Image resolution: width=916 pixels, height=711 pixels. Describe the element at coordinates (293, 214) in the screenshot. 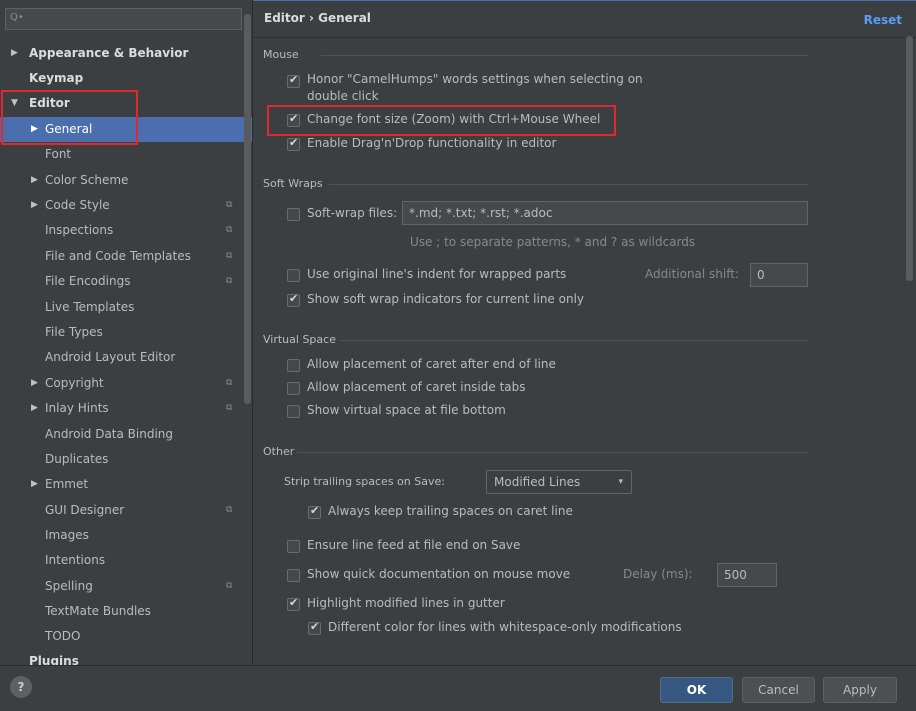

I see `soft-wrap-files-checkbox` at that location.